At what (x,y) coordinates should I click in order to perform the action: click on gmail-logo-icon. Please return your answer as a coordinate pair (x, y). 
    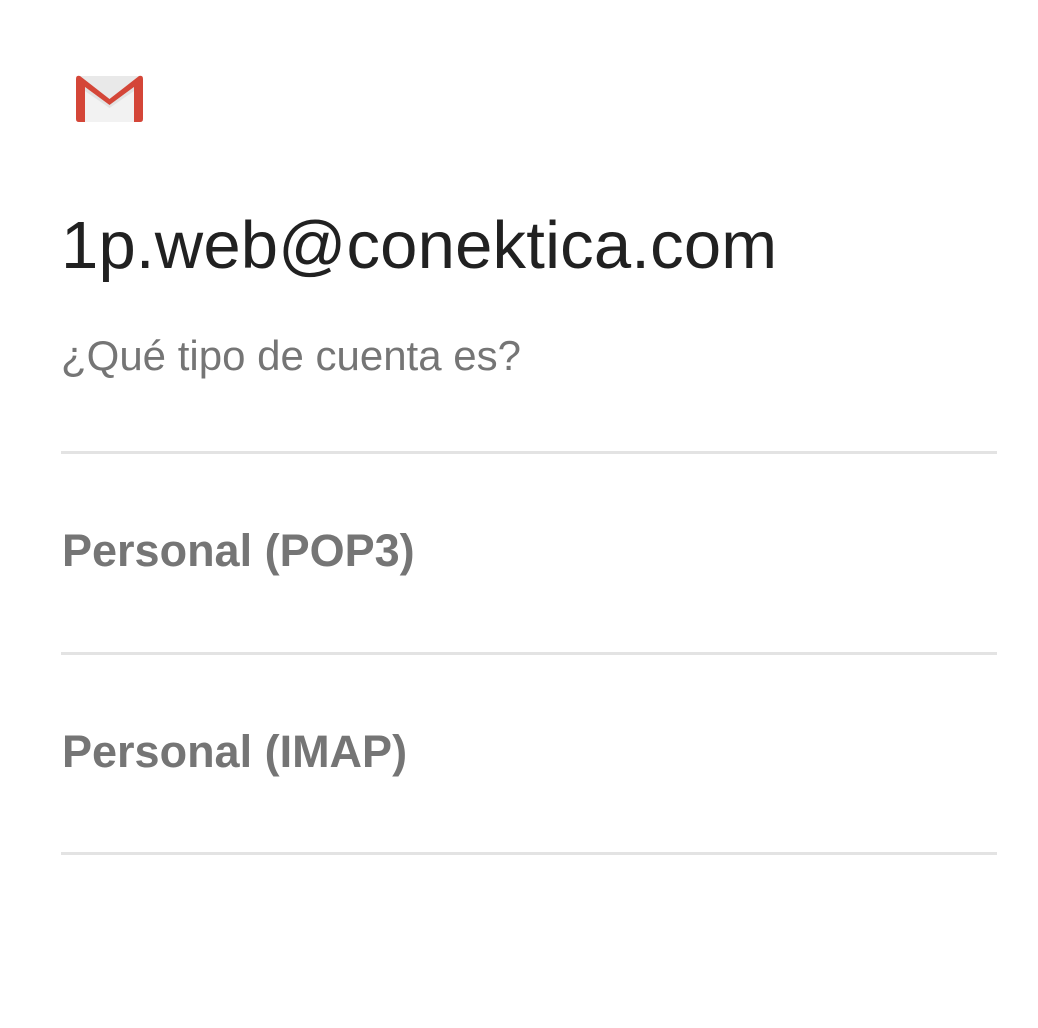
    Looking at the image, I should click on (109, 98).